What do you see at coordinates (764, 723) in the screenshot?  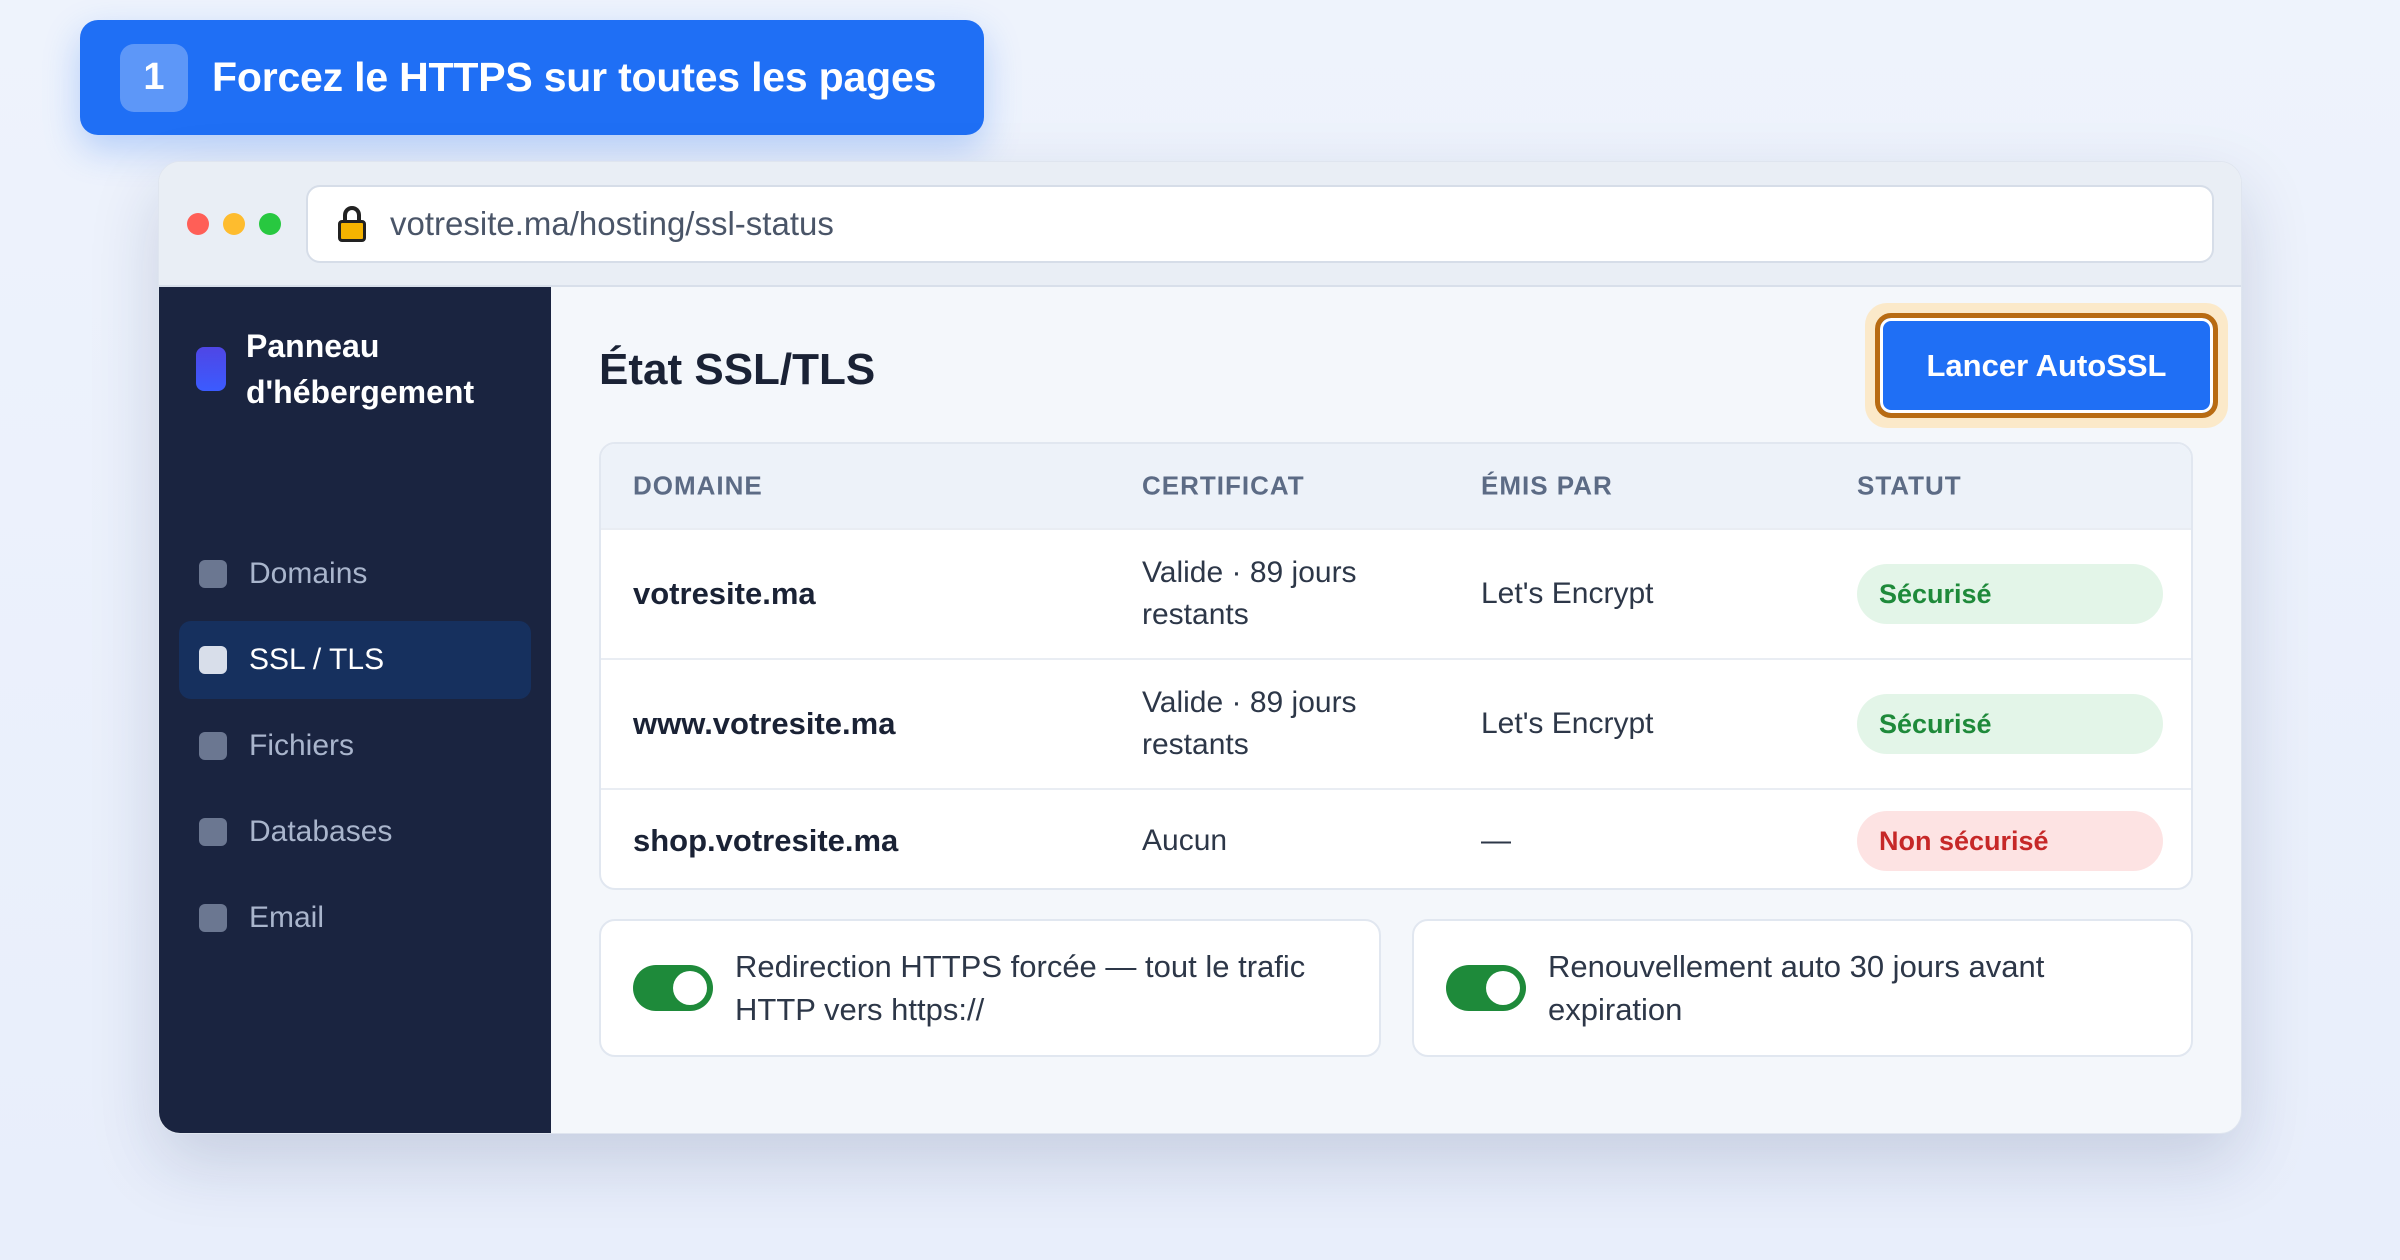 I see `domain-cell: www.votresite.ma` at bounding box center [764, 723].